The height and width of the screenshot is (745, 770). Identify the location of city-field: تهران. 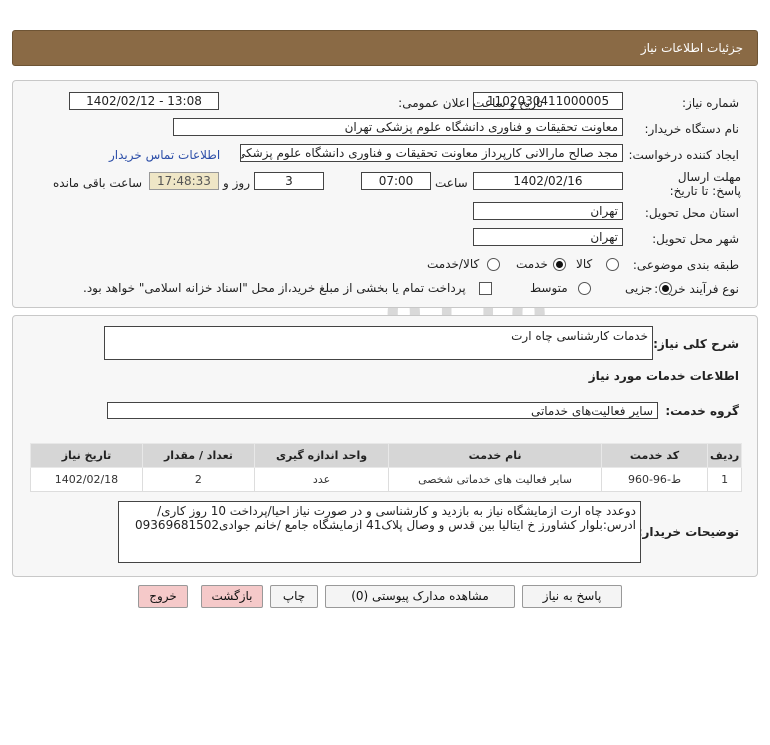
(548, 237).